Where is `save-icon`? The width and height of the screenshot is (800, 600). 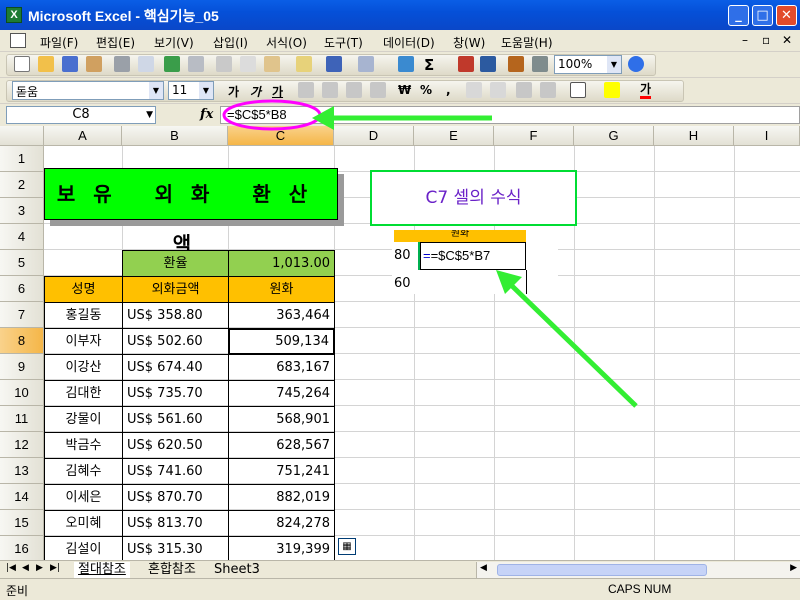
save-icon is located at coordinates (70, 64).